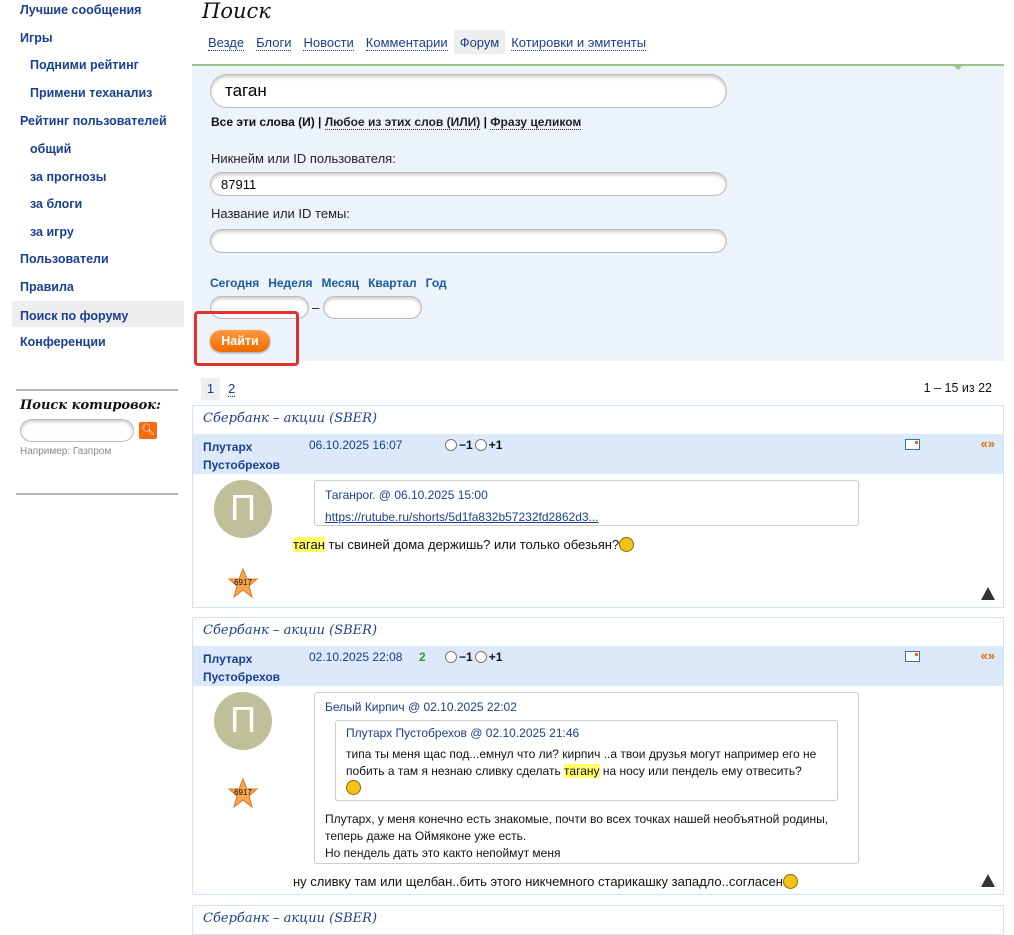  I want to click on tab-blogs: Блоги, so click(273, 42).